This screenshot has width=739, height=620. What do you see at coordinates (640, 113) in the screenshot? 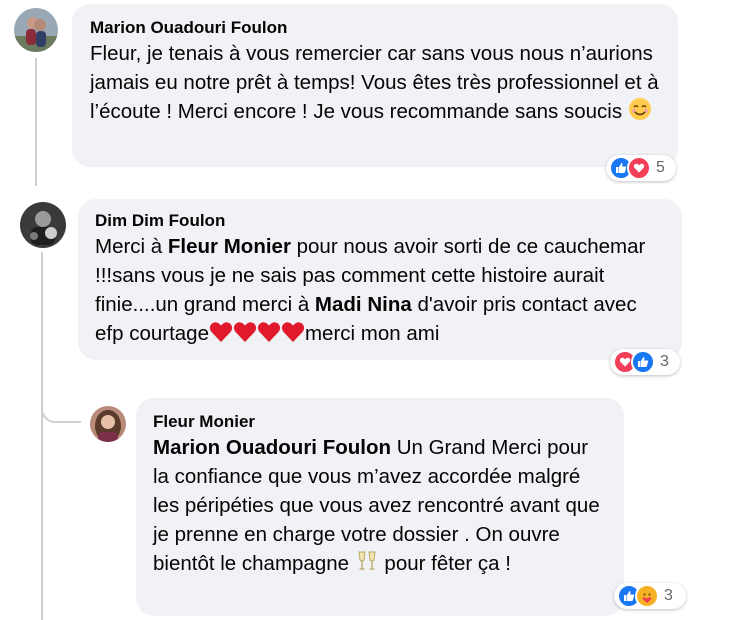
I see `smiling-face-icon` at bounding box center [640, 113].